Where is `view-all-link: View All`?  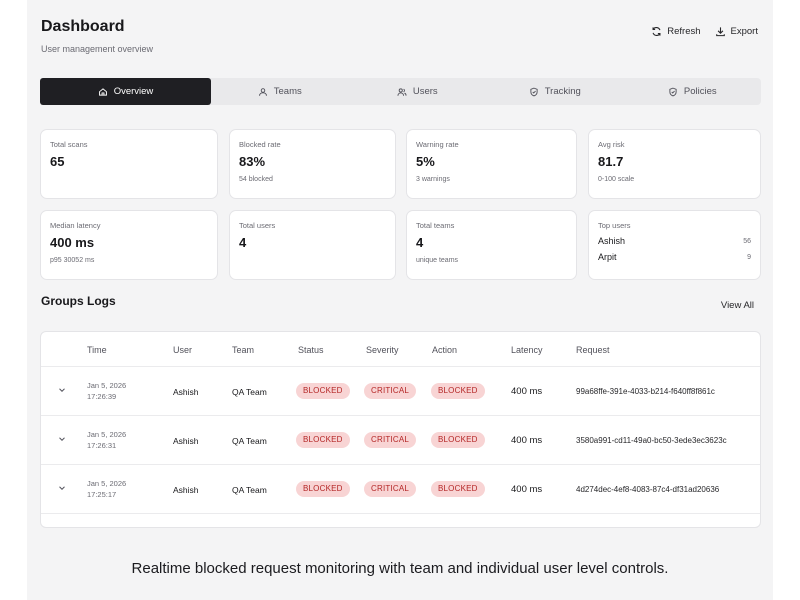
view-all-link: View All is located at coordinates (737, 305).